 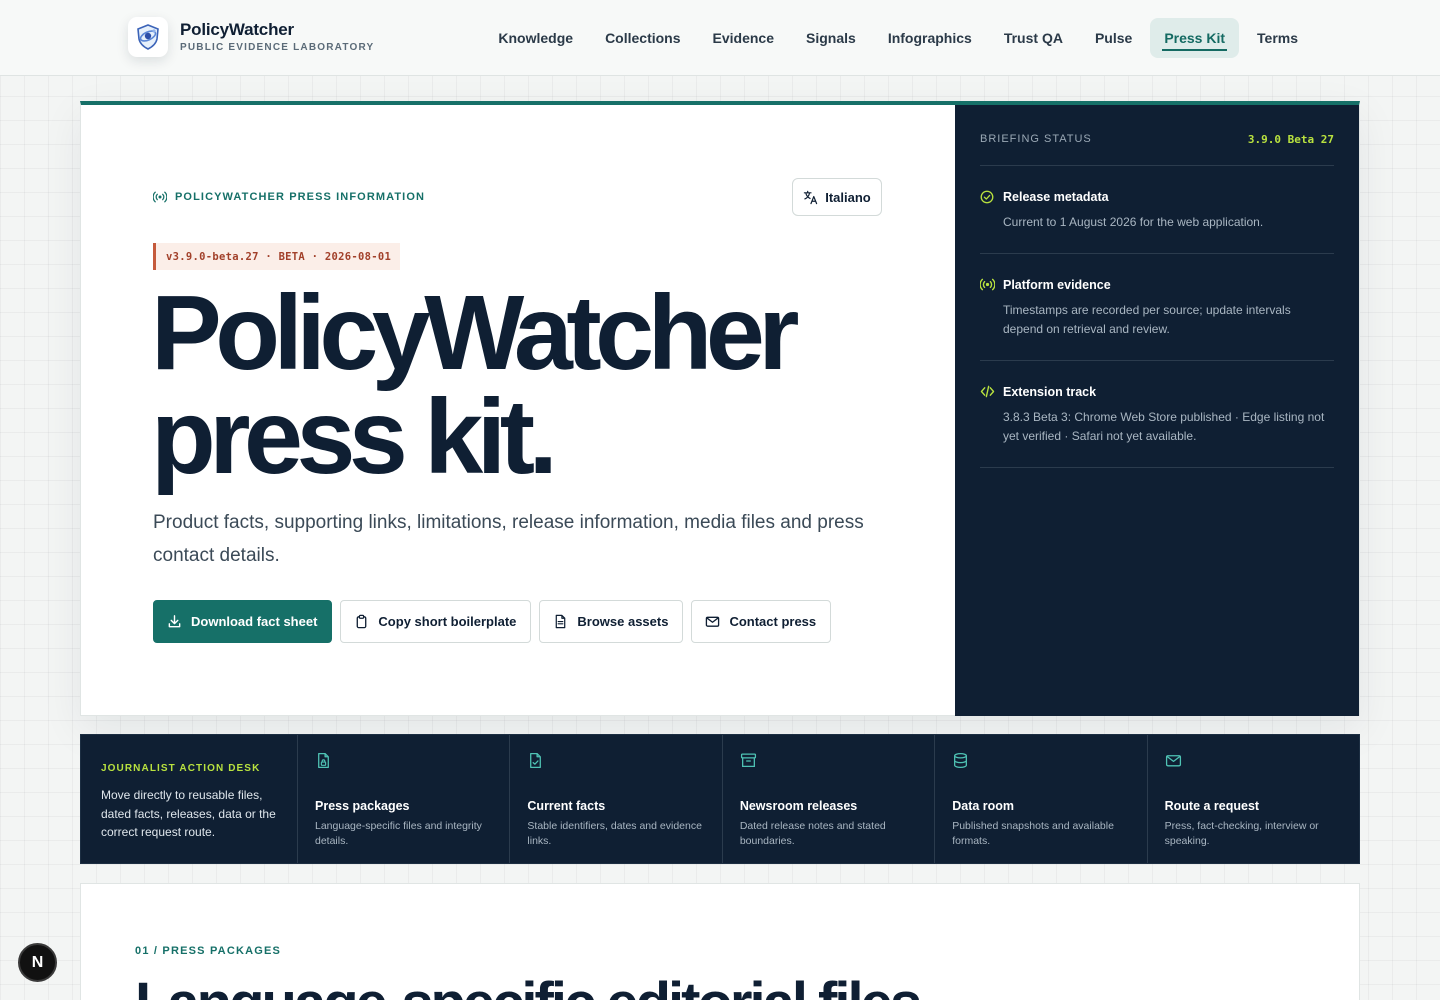 What do you see at coordinates (642, 38) in the screenshot?
I see `nav-item-collections: Collections` at bounding box center [642, 38].